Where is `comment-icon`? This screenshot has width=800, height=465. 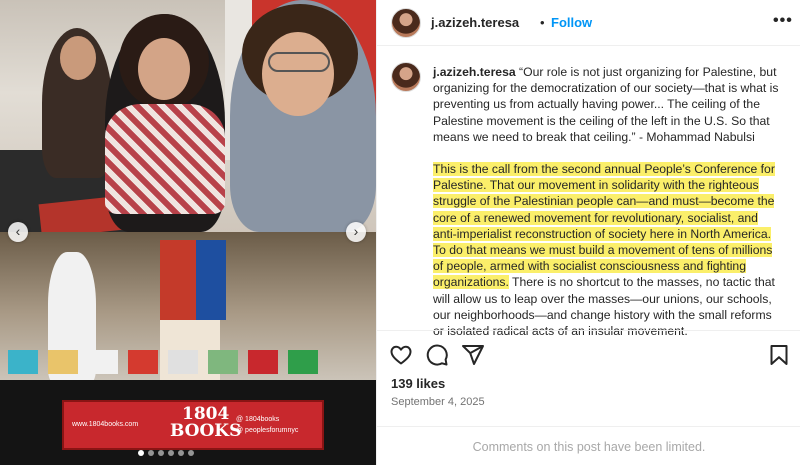
comment-icon is located at coordinates (437, 355).